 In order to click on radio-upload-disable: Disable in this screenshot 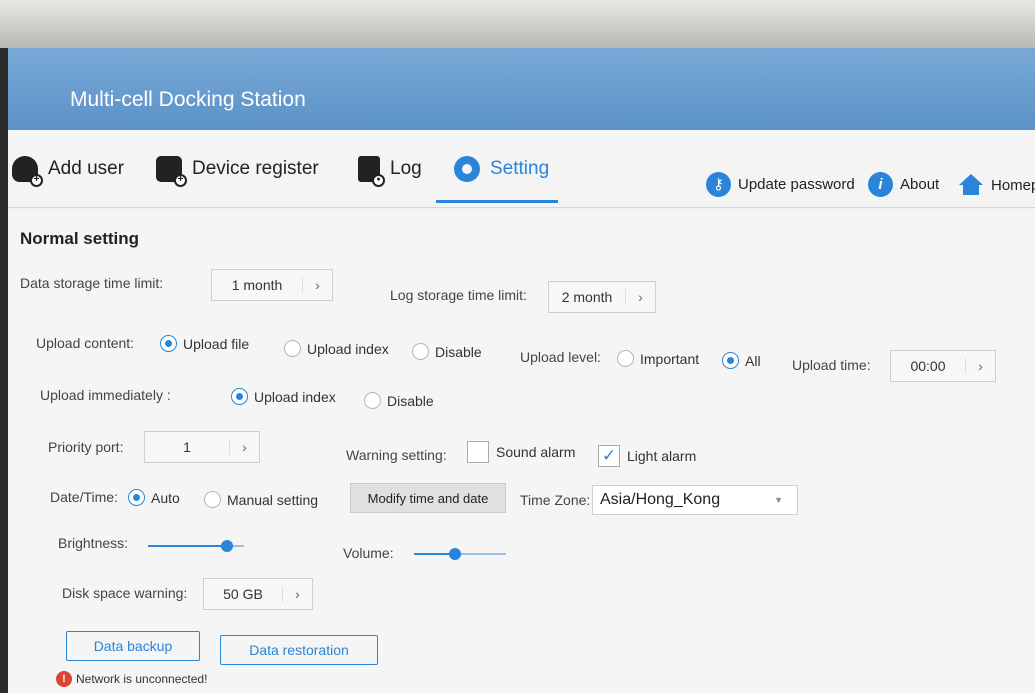, I will do `click(447, 351)`.